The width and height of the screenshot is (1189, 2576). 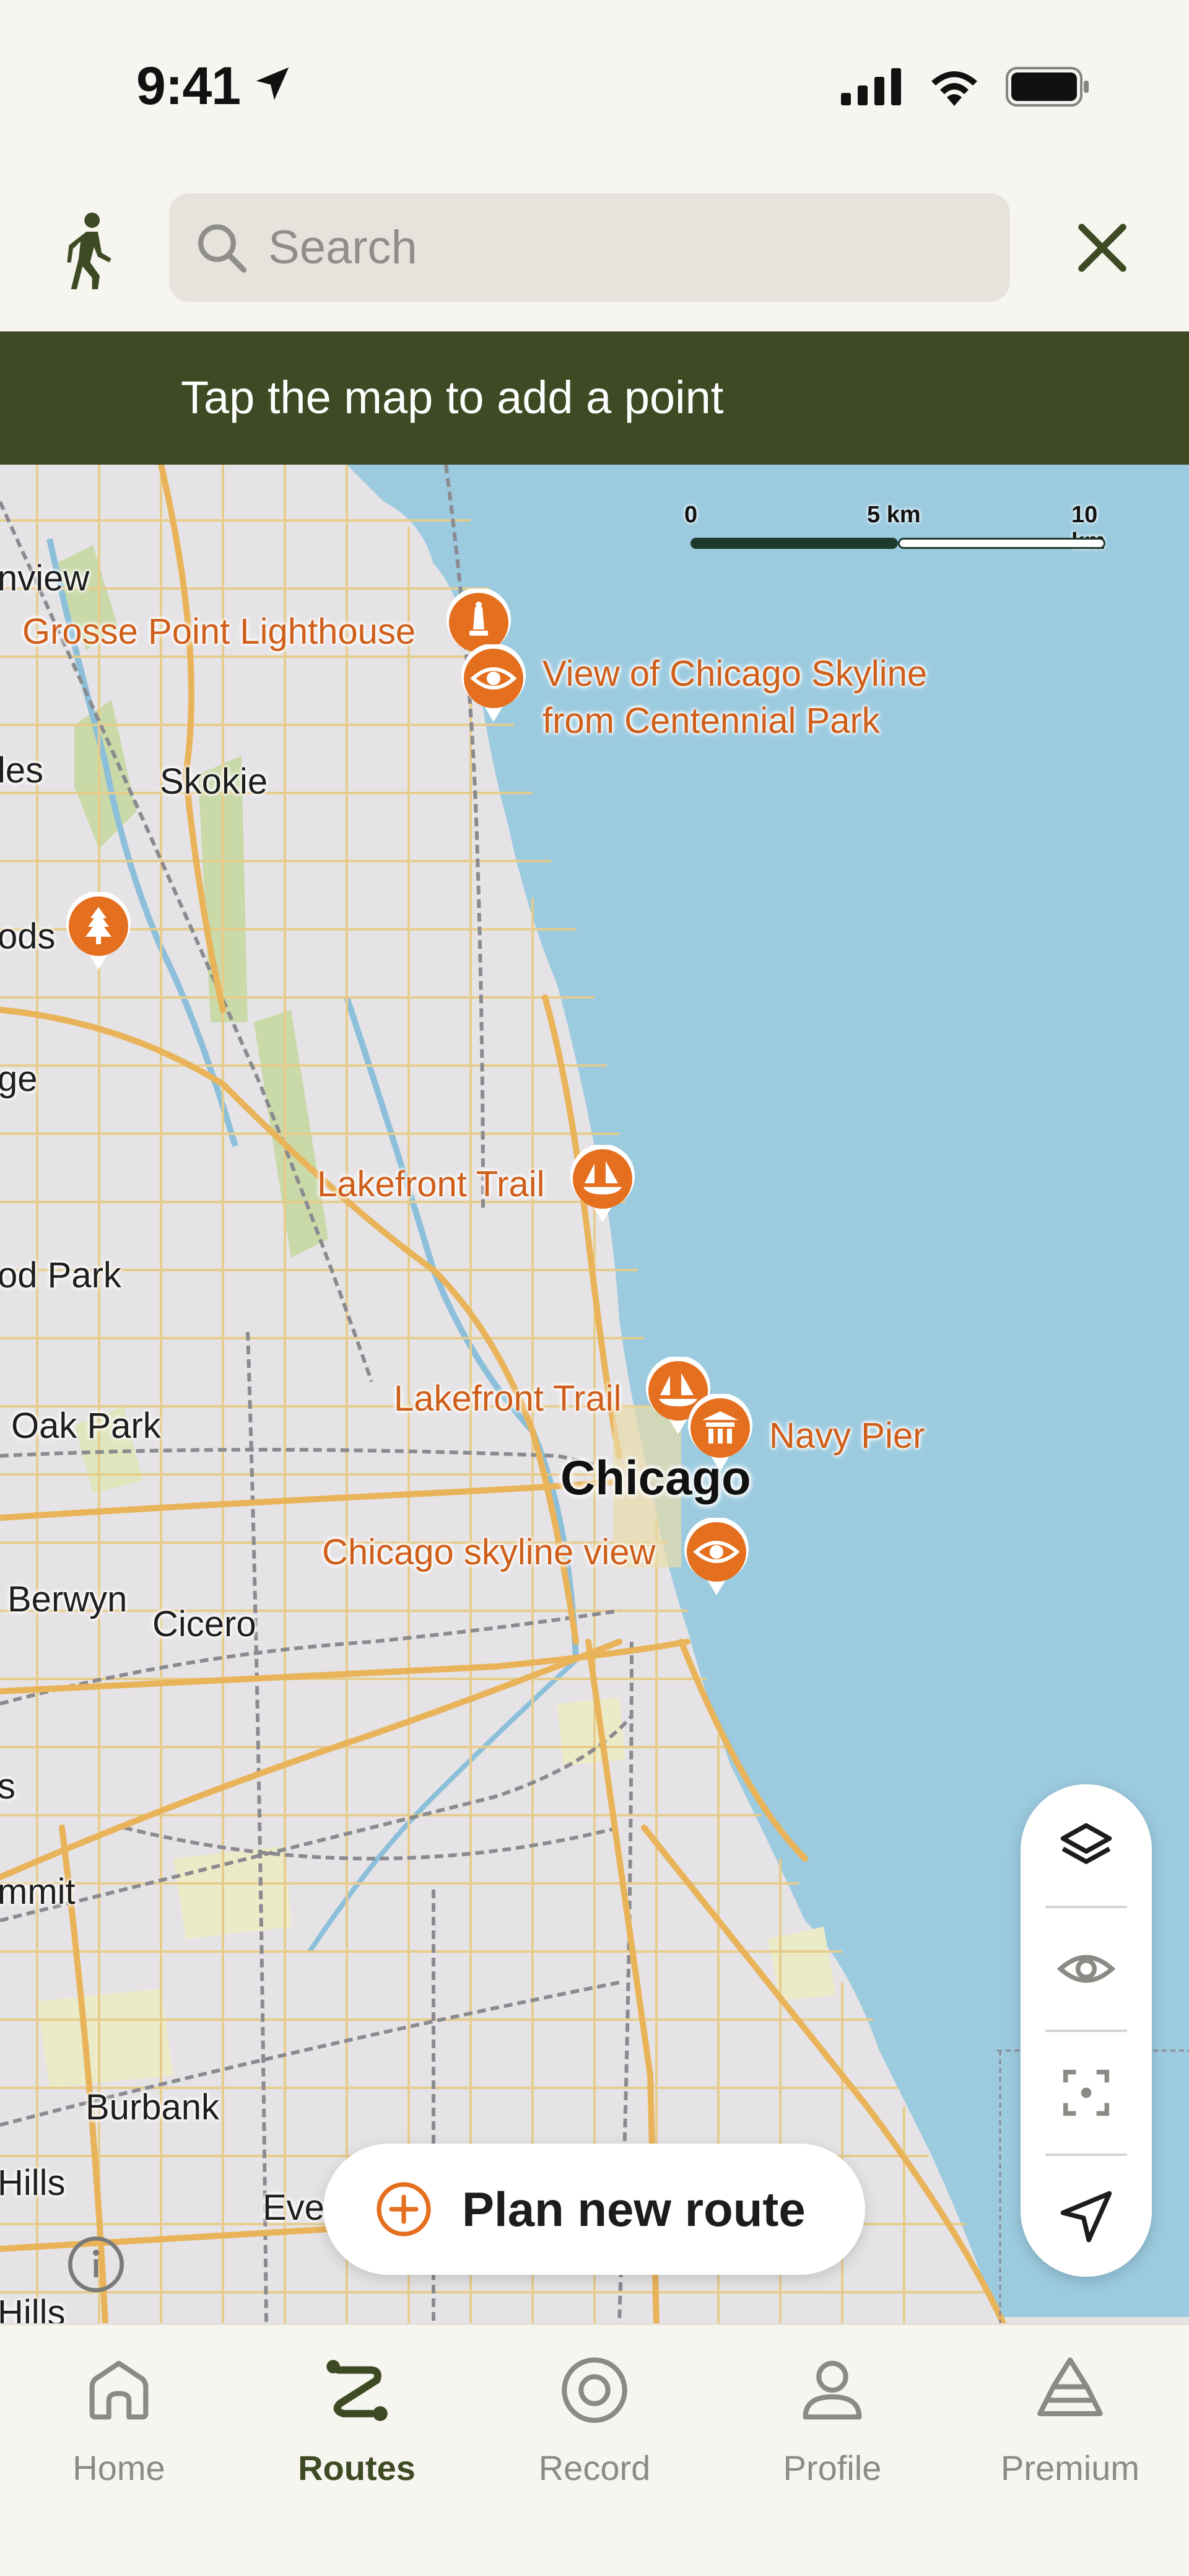 What do you see at coordinates (272, 83) in the screenshot?
I see `location-arrow-icon` at bounding box center [272, 83].